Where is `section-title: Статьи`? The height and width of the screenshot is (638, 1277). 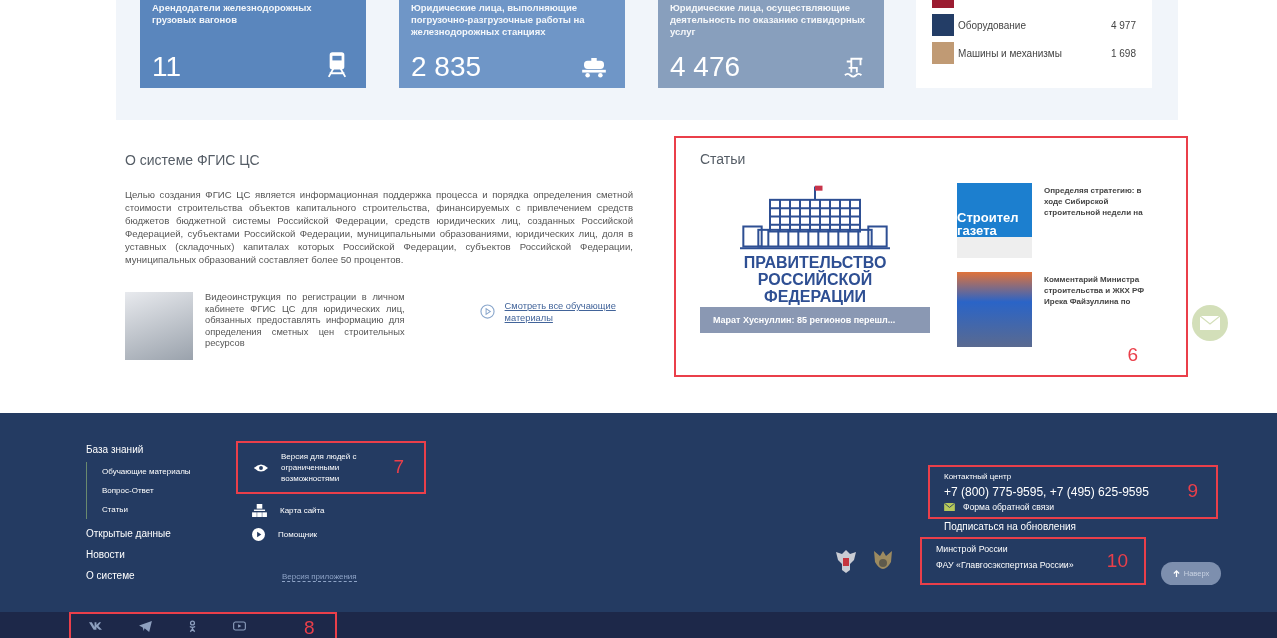
section-title: Статьи is located at coordinates (723, 159).